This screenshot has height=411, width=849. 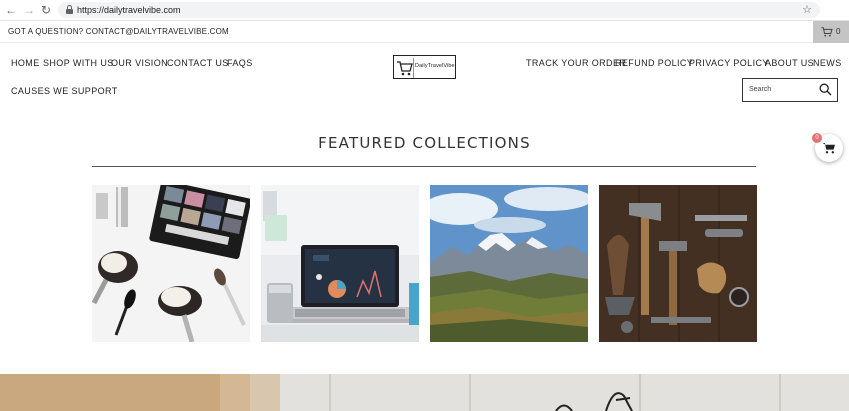 I want to click on arrow-right-icon: →, so click(x=29, y=10).